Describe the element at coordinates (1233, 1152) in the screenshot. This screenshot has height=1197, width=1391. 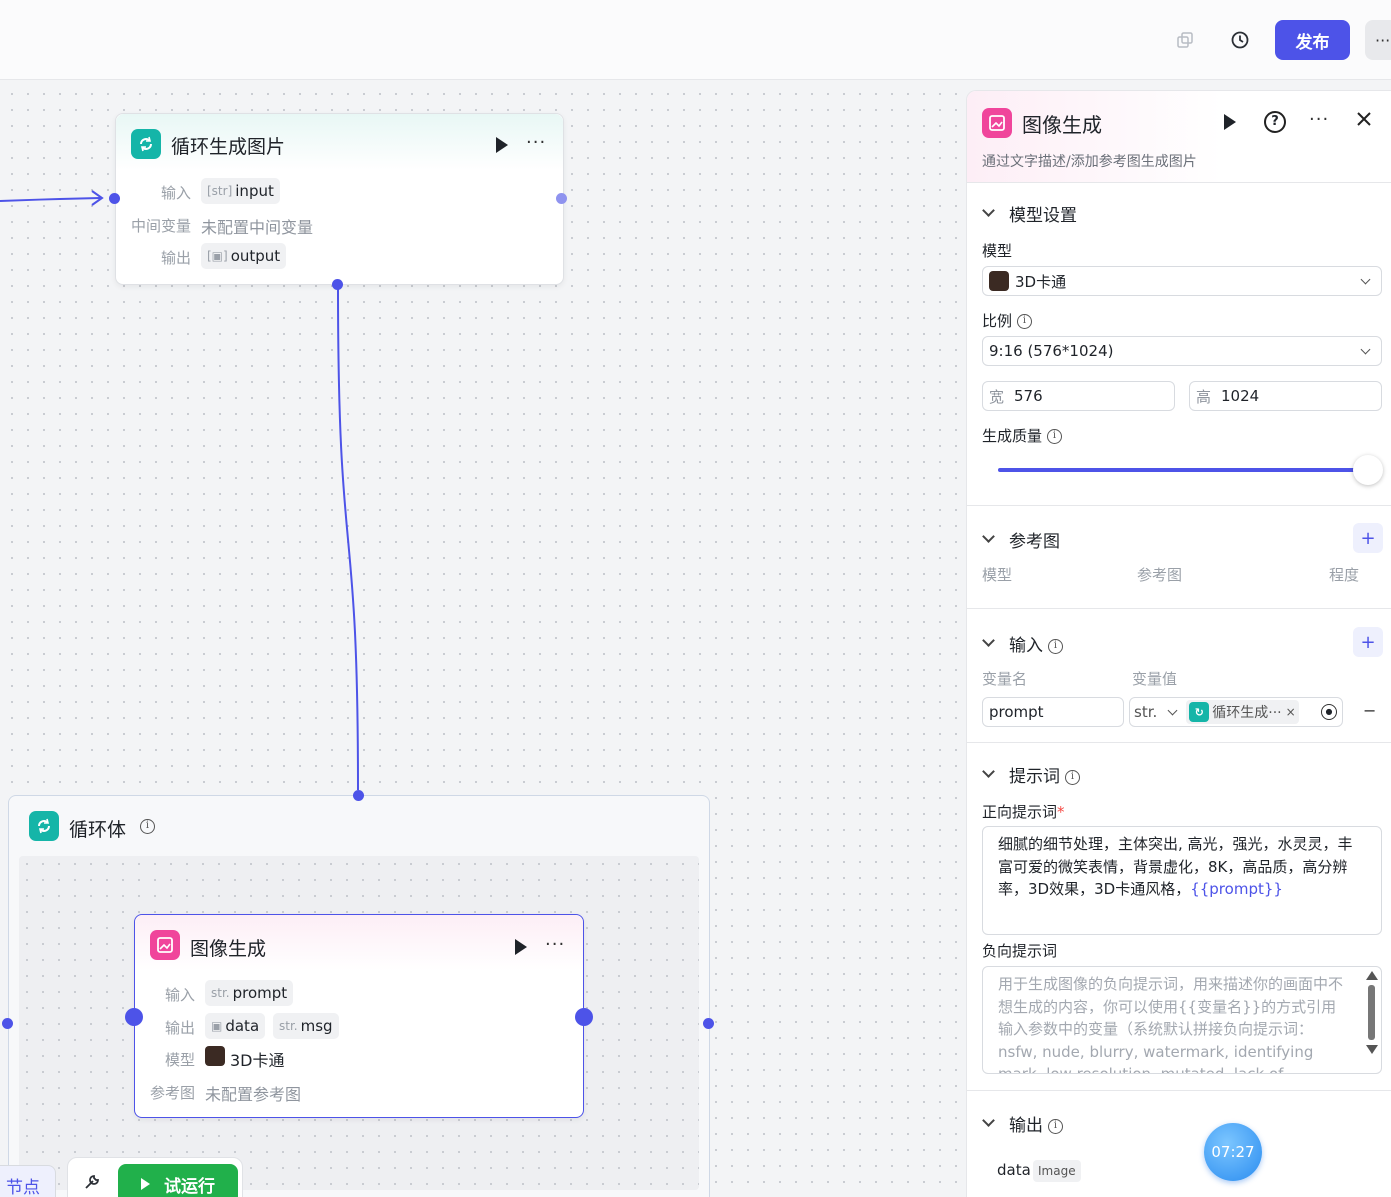
I see `session-timer: 07:27` at that location.